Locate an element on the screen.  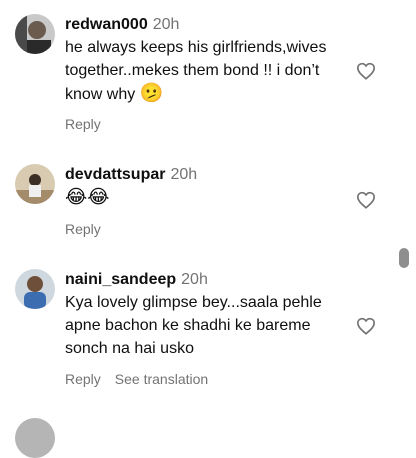
emoji: 😂😂 is located at coordinates (87, 197).